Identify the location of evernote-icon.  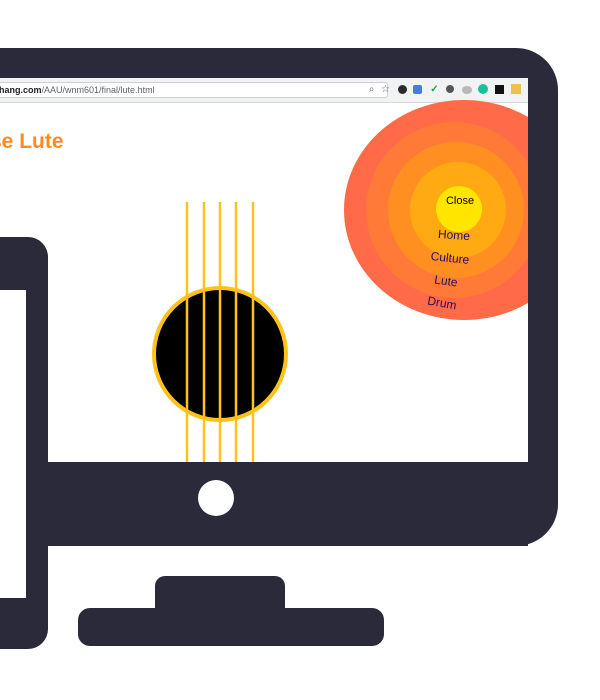
(402, 89).